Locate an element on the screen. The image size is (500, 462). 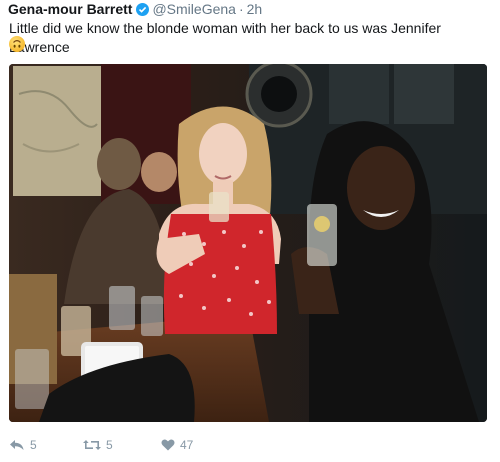
display-name: Gena-mour Barrett is located at coordinates (70, 9).